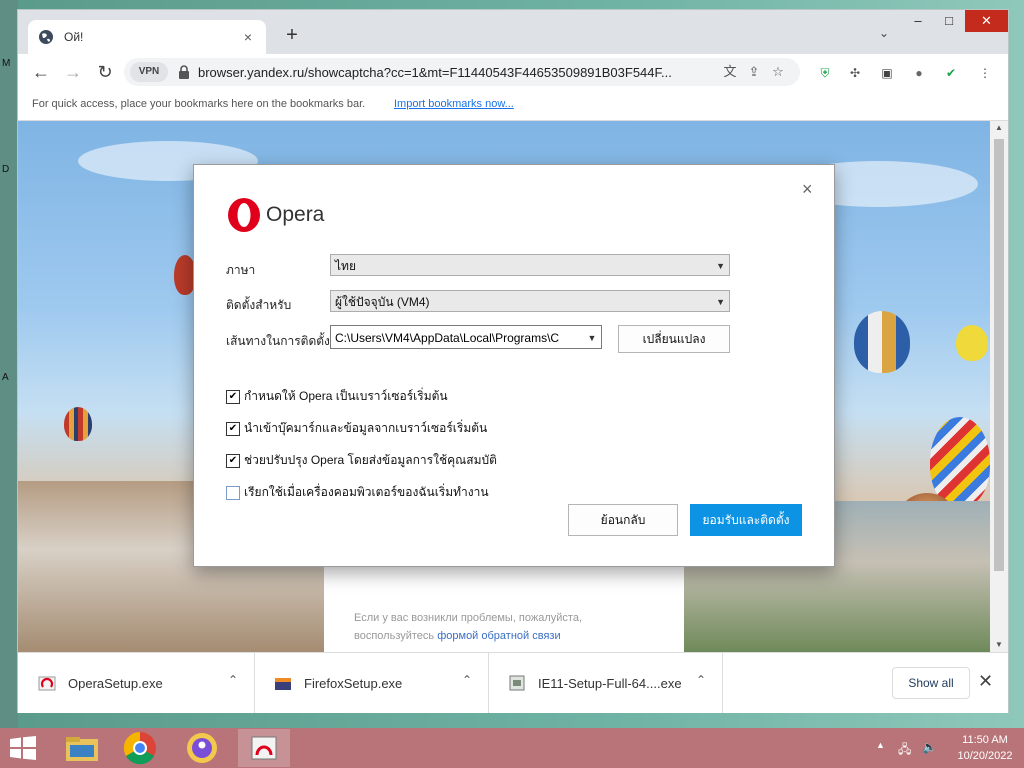 This screenshot has height=768, width=1024. Describe the element at coordinates (47, 683) in the screenshot. I see `opera-setup-icon` at that location.